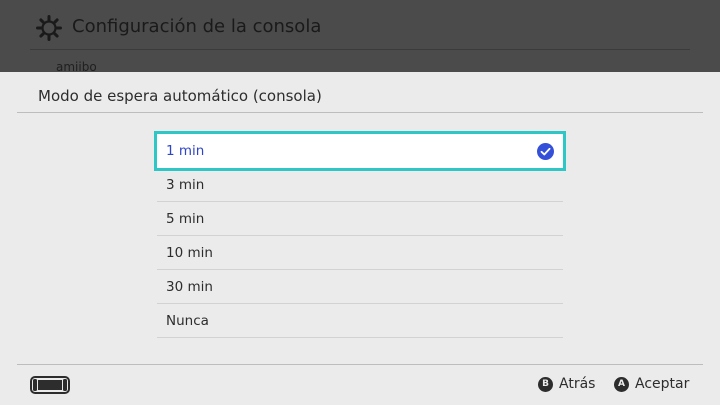 The height and width of the screenshot is (405, 720). What do you see at coordinates (577, 384) in the screenshot?
I see `back-label: Atrás` at bounding box center [577, 384].